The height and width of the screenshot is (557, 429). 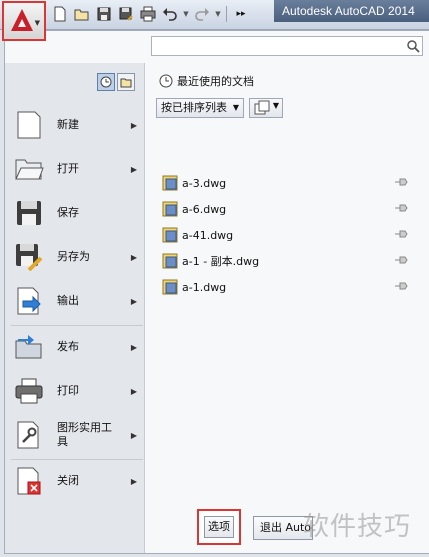 What do you see at coordinates (204, 287) in the screenshot?
I see `recent-file-name: a-1.dwg` at bounding box center [204, 287].